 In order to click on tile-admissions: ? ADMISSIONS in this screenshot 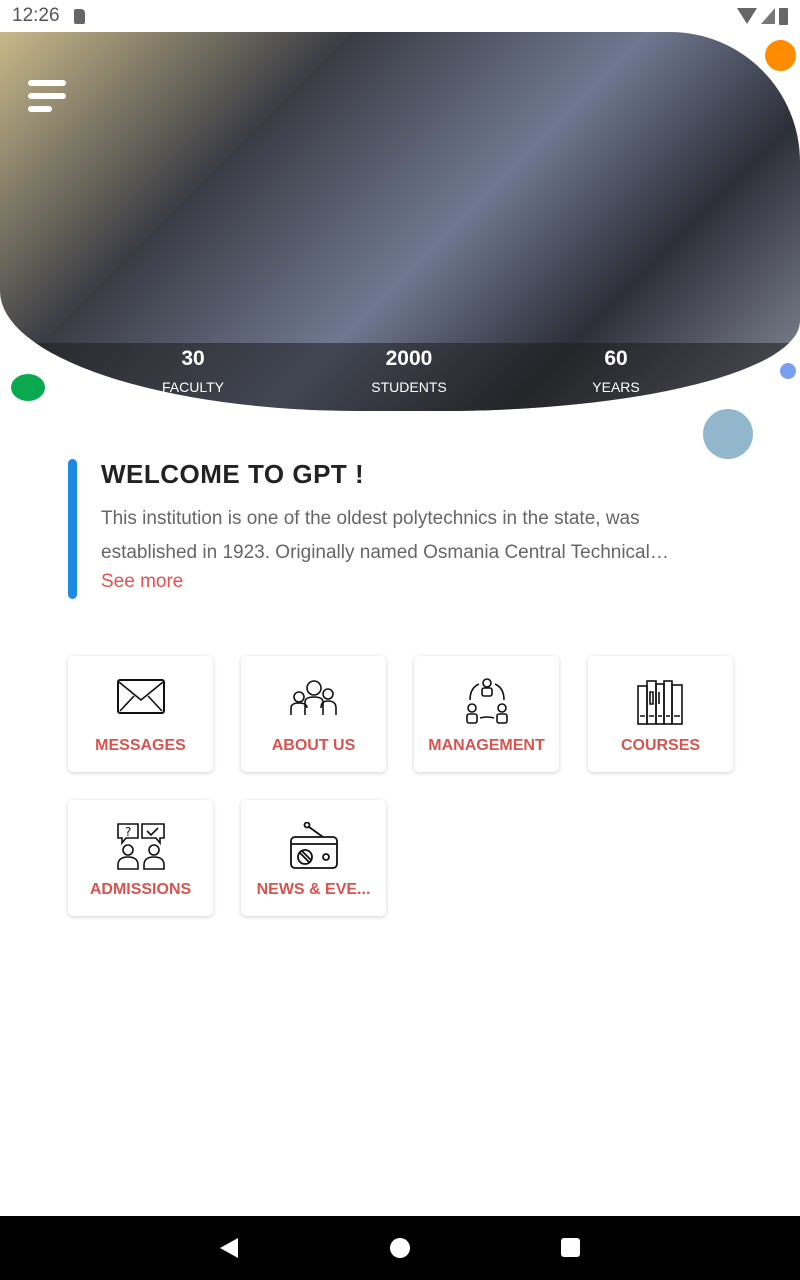, I will do `click(140, 858)`.